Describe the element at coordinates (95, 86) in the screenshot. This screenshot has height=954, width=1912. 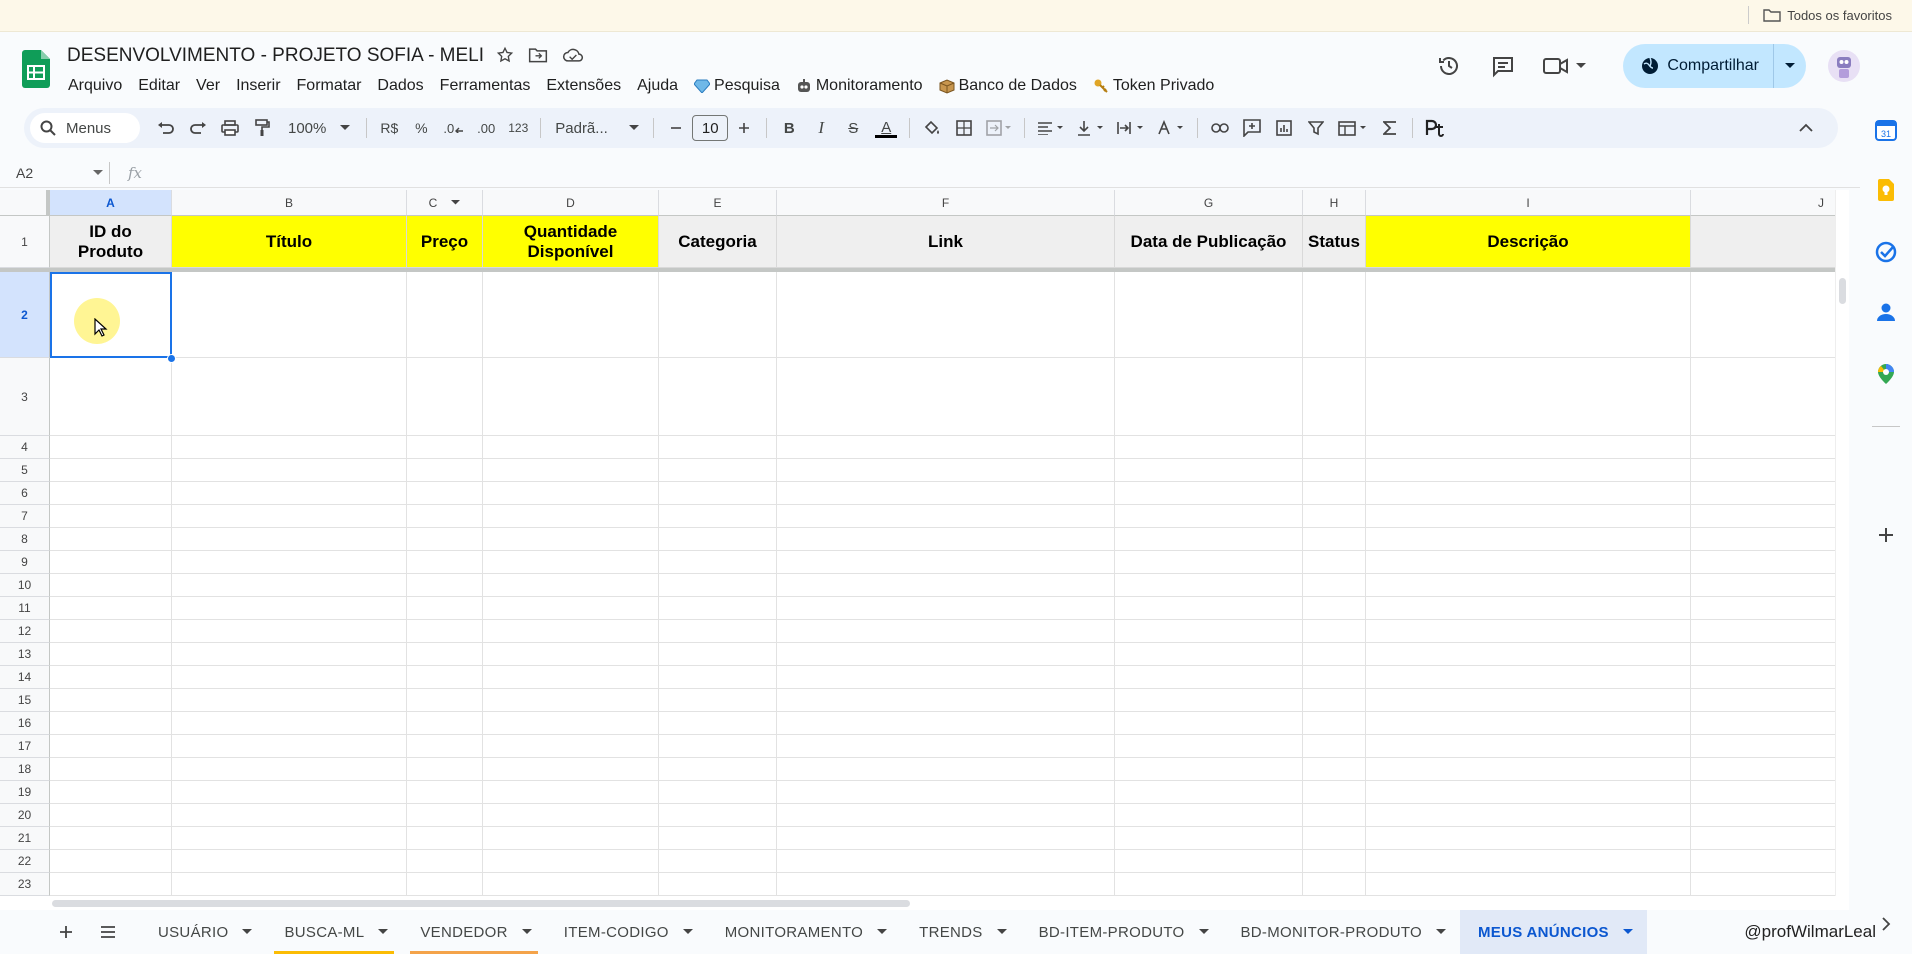
I see `menu-arquivo: Arquivo` at that location.